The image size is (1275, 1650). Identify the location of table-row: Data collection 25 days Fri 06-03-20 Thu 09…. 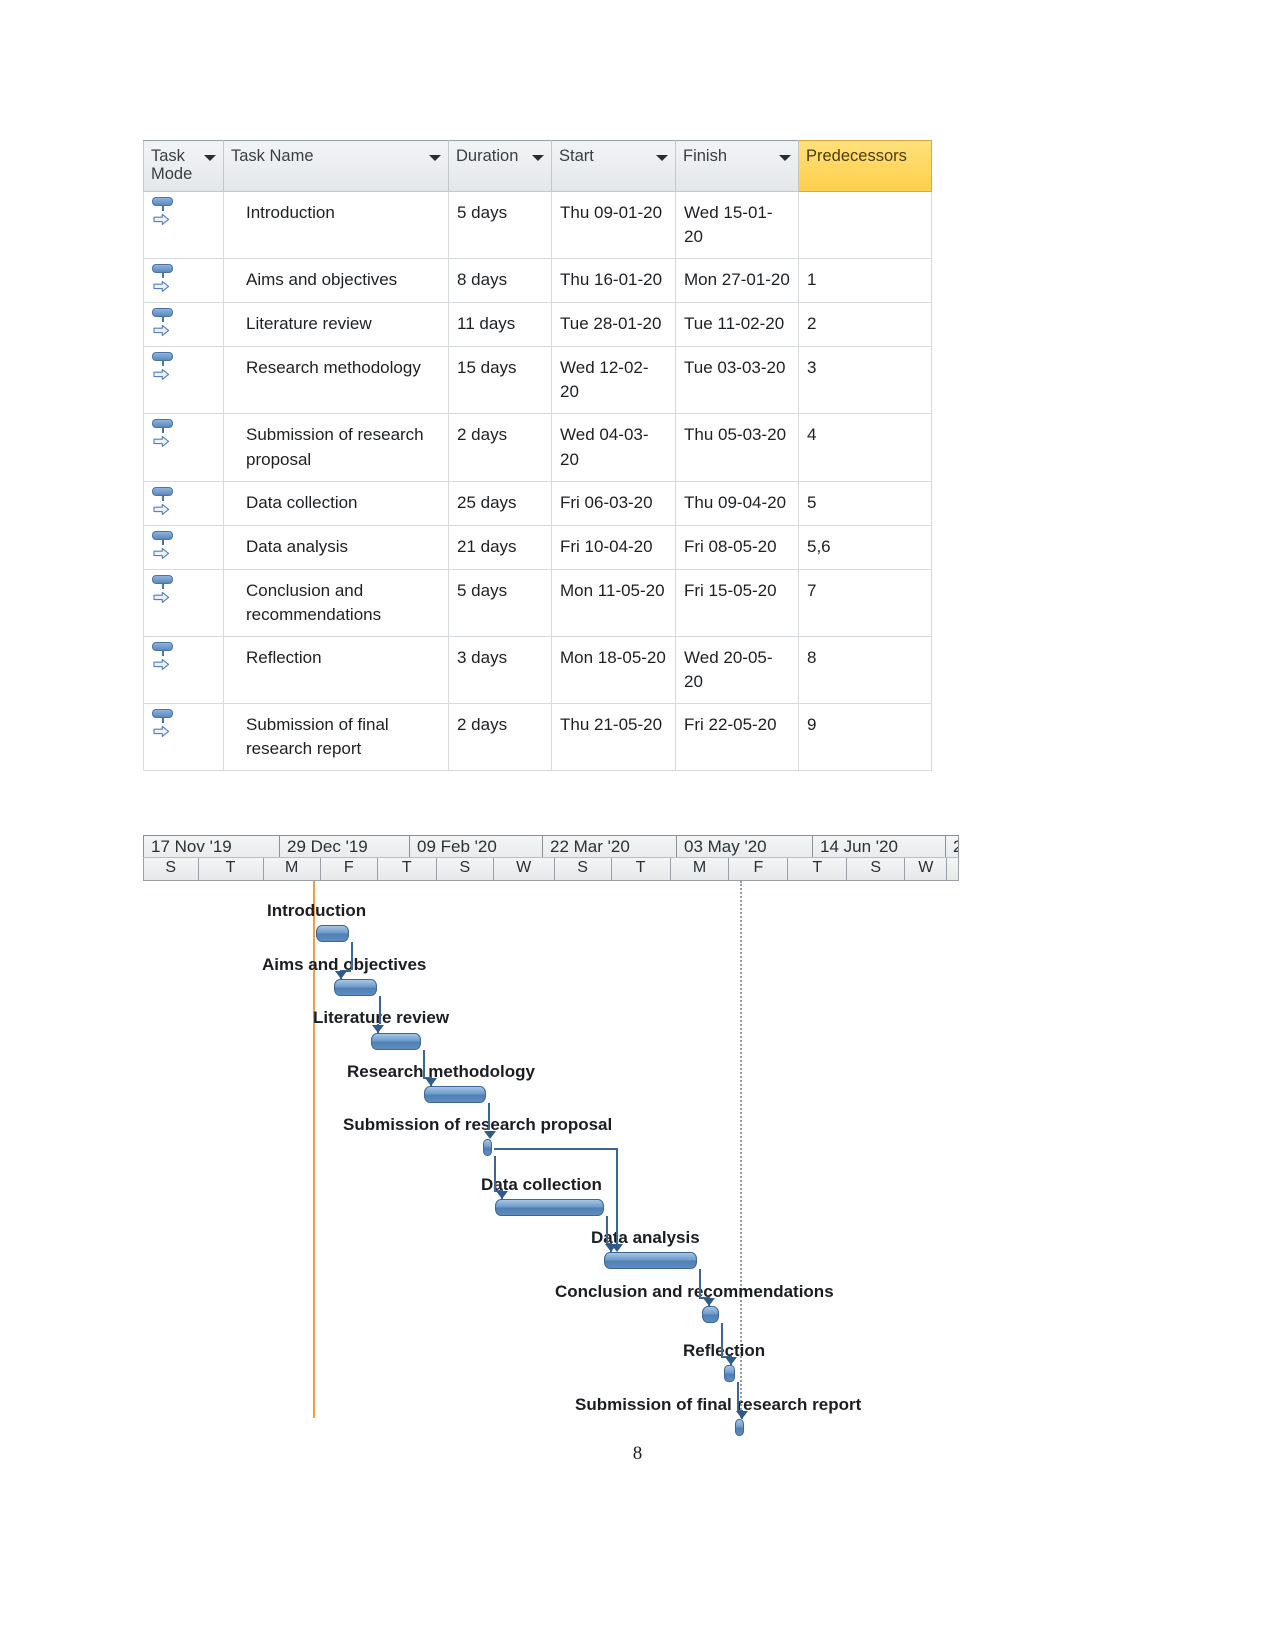
(537, 503).